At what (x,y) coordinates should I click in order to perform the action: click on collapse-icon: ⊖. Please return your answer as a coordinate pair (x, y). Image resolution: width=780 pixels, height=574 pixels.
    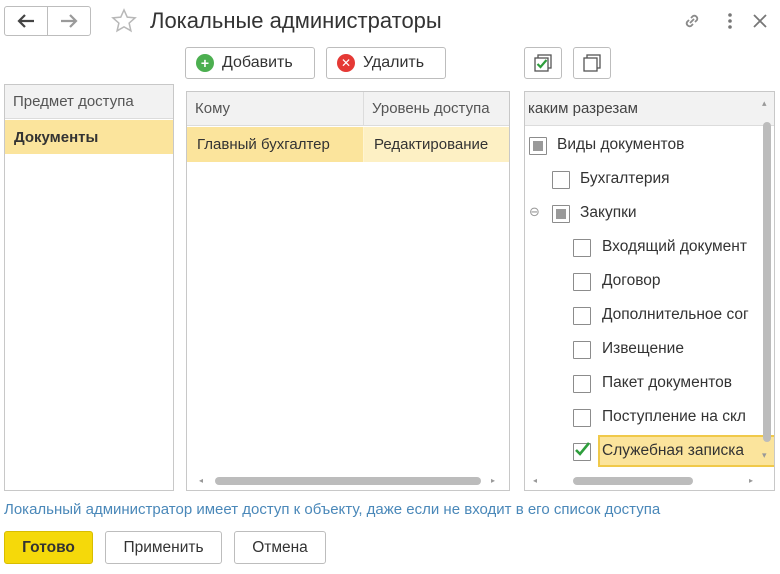
    Looking at the image, I should click on (534, 212).